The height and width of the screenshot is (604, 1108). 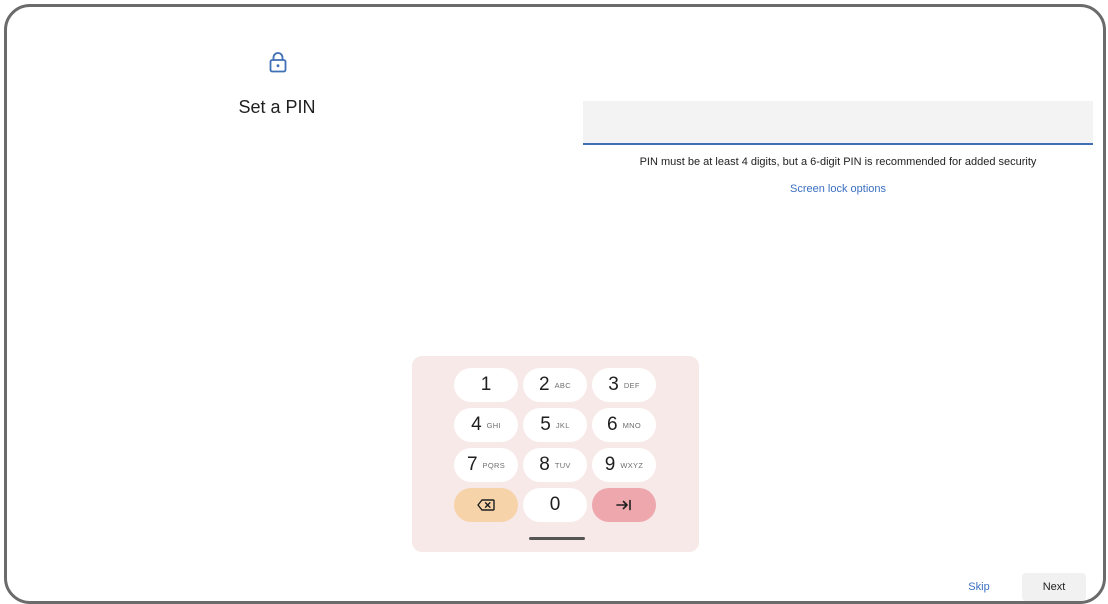 I want to click on key-1: 1, so click(x=486, y=385).